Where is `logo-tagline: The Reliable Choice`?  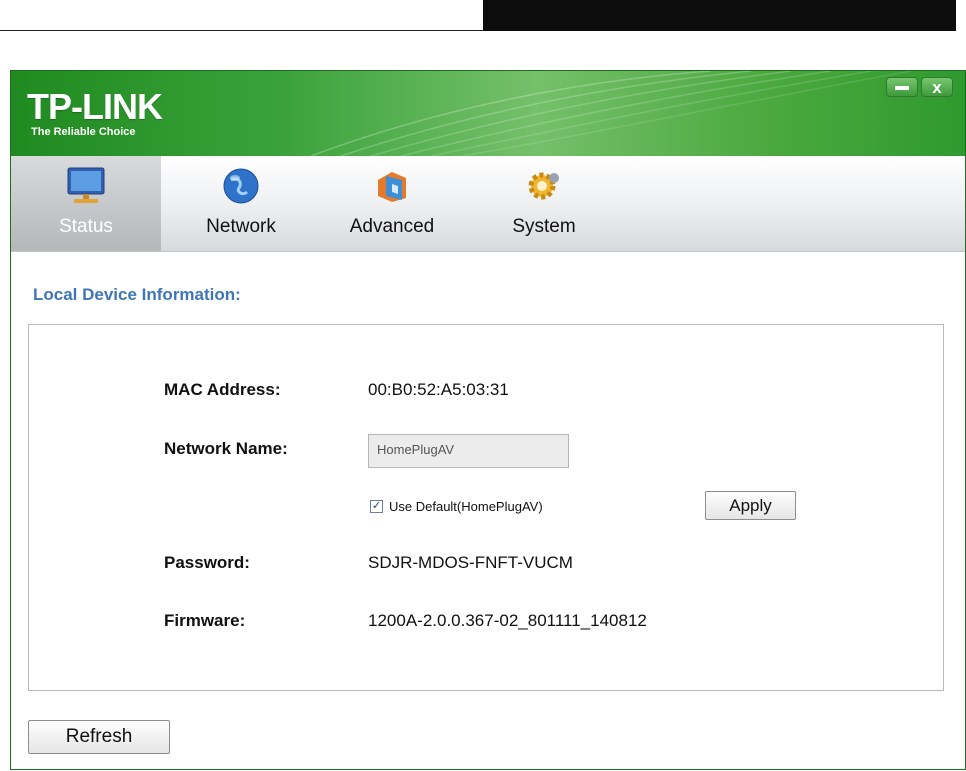 logo-tagline: The Reliable Choice is located at coordinates (83, 132).